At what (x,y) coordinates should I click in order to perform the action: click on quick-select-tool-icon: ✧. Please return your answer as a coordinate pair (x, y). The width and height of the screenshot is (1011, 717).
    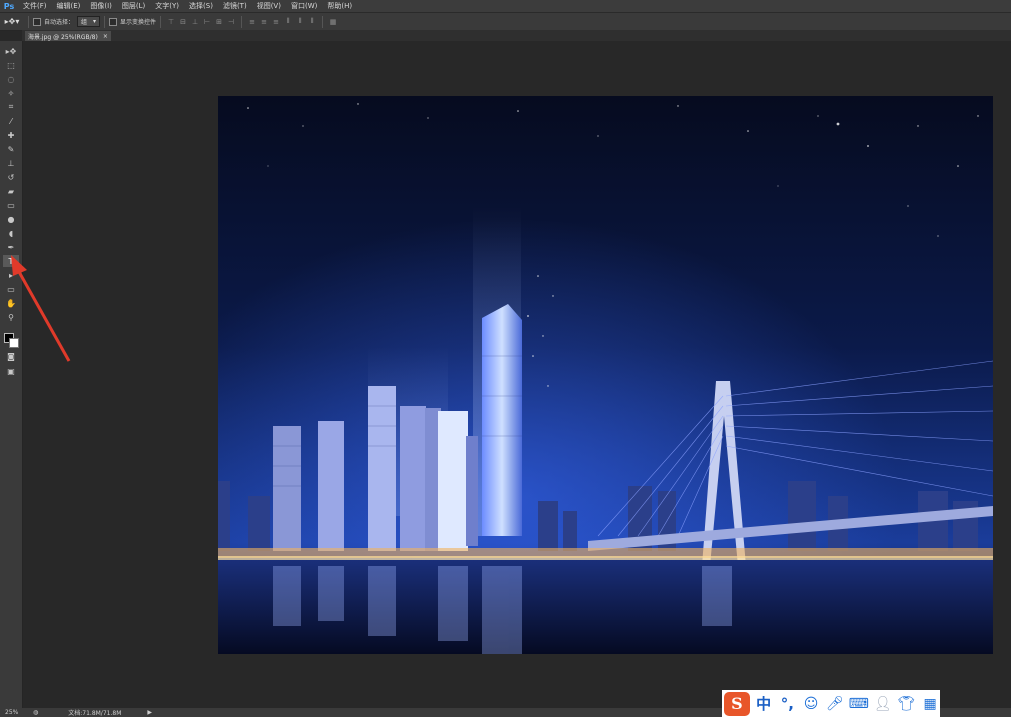
    Looking at the image, I should click on (11, 93).